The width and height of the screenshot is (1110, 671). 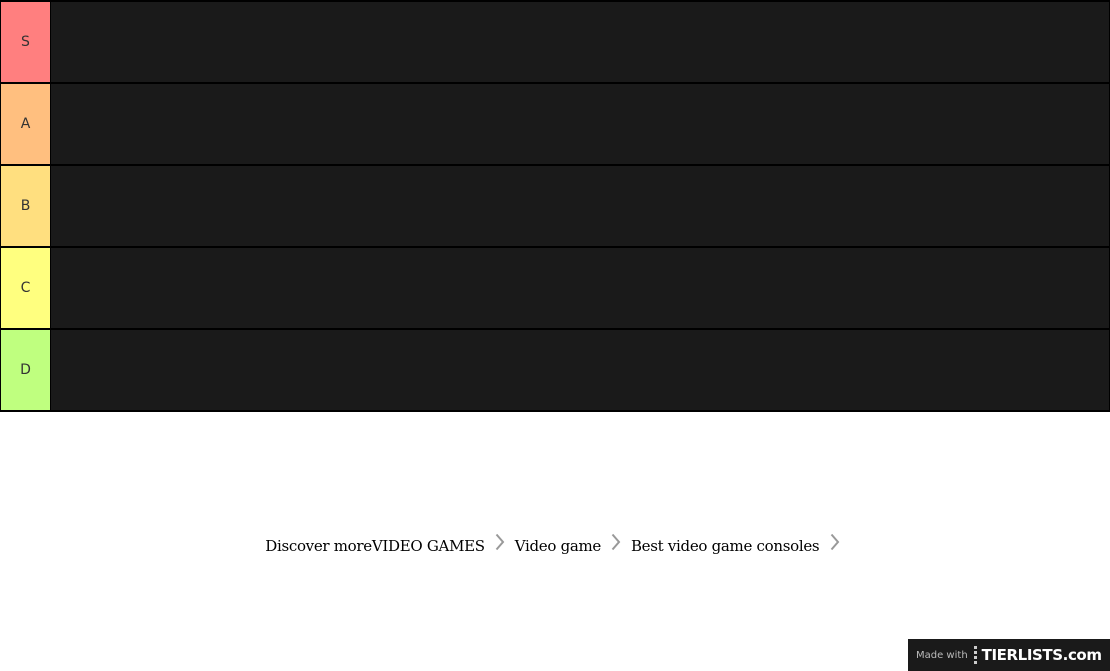 I want to click on made-with-text: Made with, so click(x=942, y=655).